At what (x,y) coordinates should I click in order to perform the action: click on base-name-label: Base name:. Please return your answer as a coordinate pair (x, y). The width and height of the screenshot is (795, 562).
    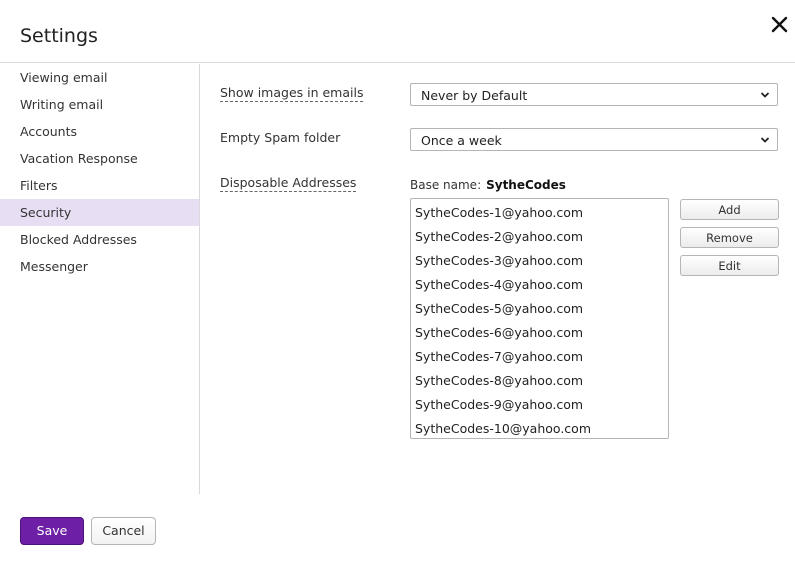
    Looking at the image, I should click on (446, 185).